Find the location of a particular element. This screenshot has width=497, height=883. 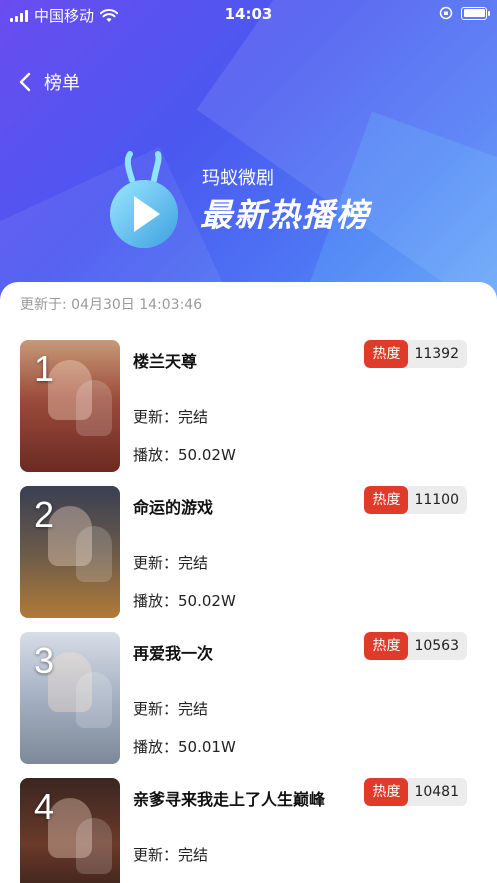

play-count: 播放：50.01W is located at coordinates (184, 747).